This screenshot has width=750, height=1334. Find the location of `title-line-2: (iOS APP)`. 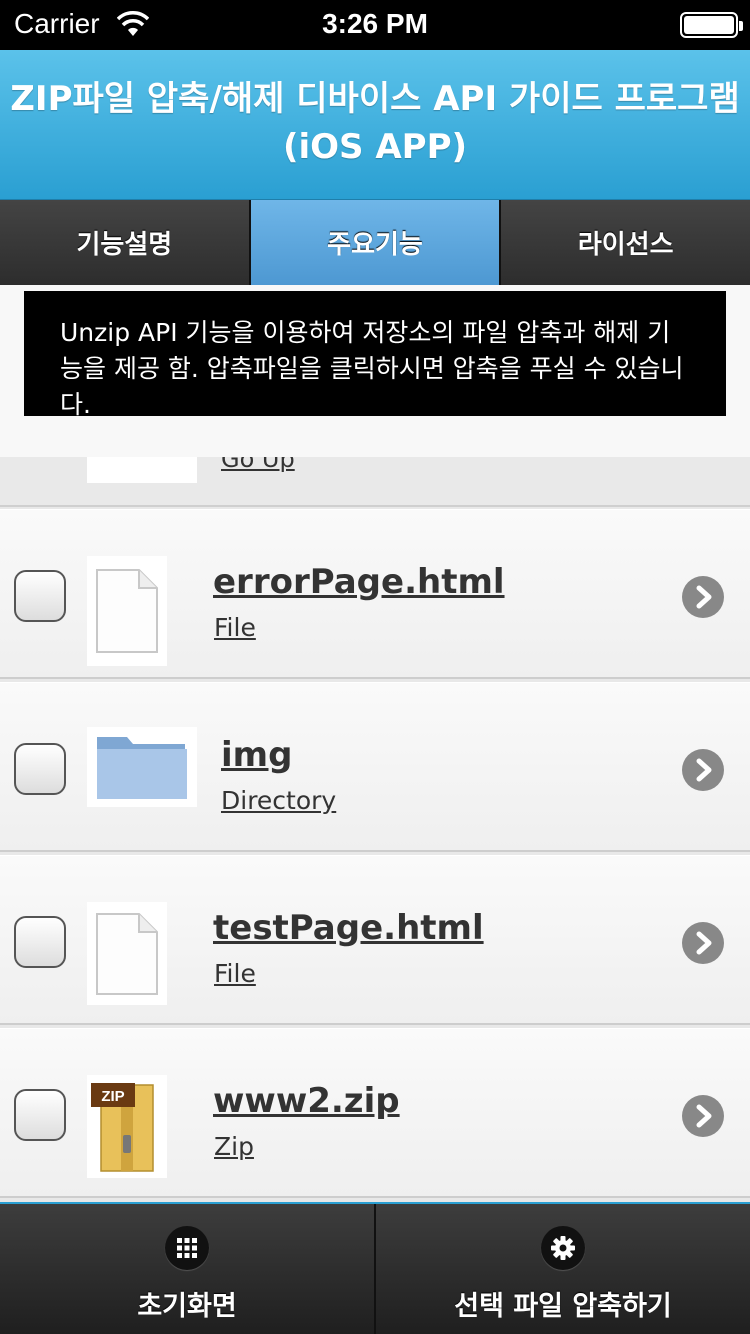

title-line-2: (iOS APP) is located at coordinates (375, 147).